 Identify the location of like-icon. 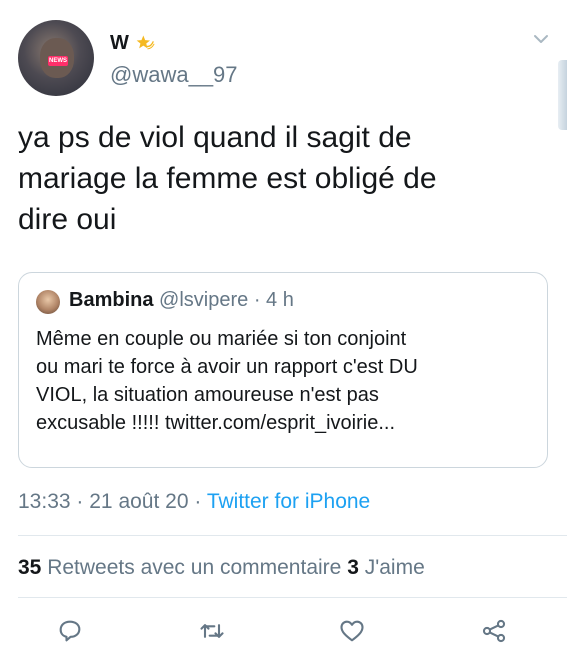
(352, 631).